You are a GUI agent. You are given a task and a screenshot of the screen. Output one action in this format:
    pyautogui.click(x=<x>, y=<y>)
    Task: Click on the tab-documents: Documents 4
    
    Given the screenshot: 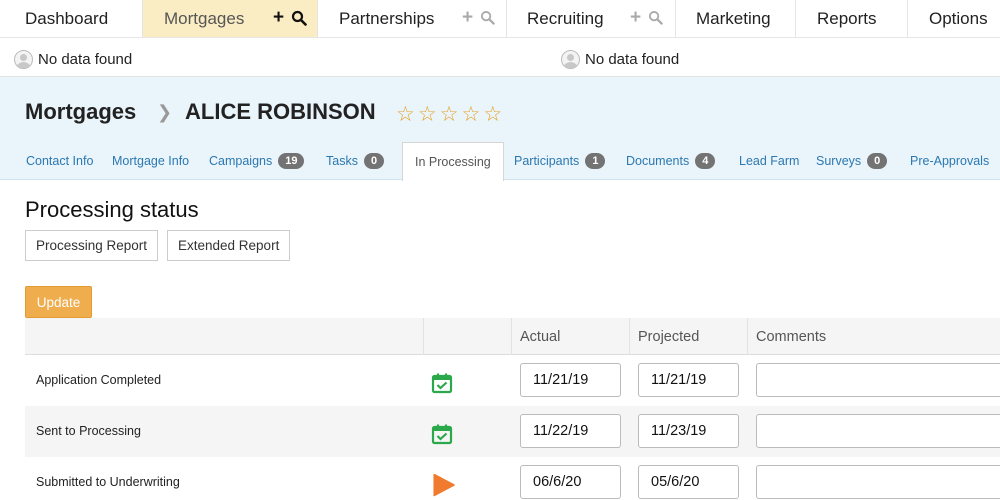 What is the action you would take?
    pyautogui.click(x=671, y=161)
    